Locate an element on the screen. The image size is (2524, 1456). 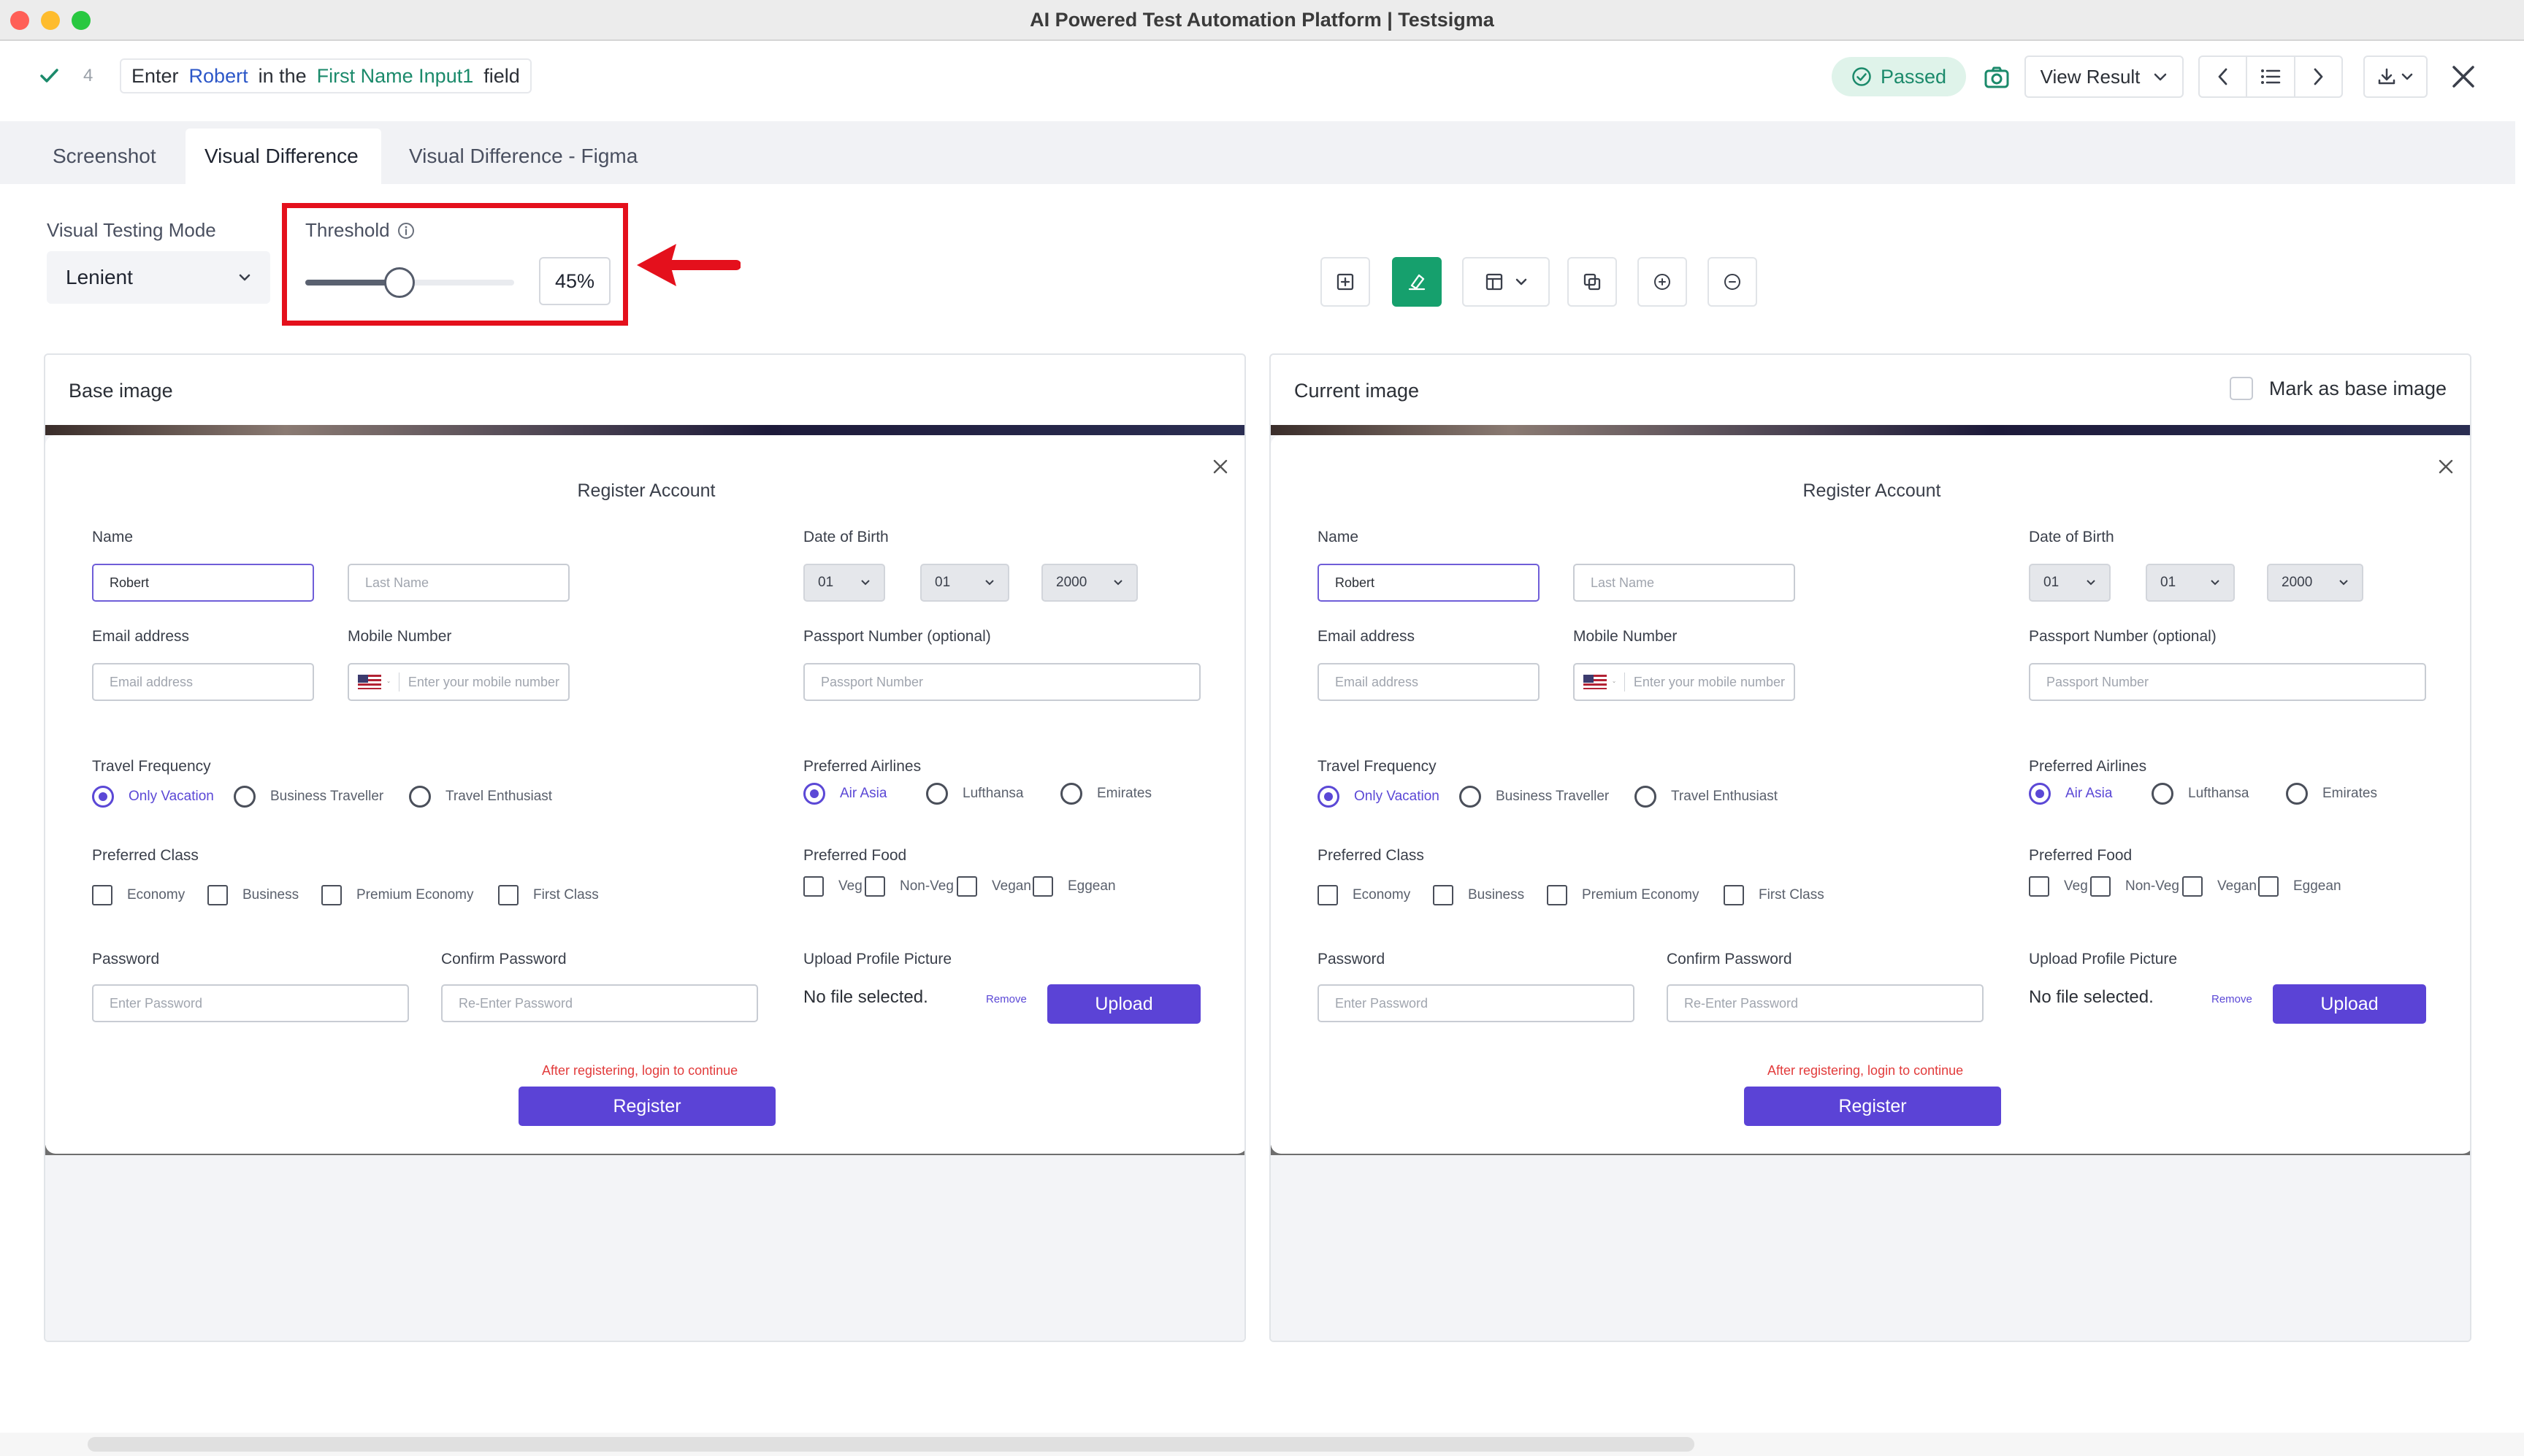
radio-label: Business Traveller is located at coordinates (327, 796).